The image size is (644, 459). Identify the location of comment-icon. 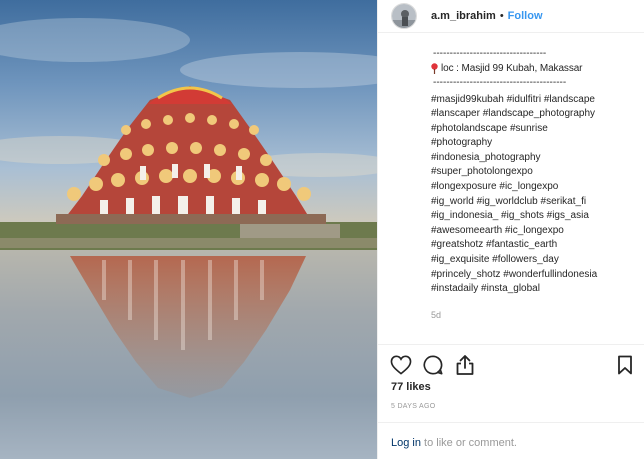
(433, 365).